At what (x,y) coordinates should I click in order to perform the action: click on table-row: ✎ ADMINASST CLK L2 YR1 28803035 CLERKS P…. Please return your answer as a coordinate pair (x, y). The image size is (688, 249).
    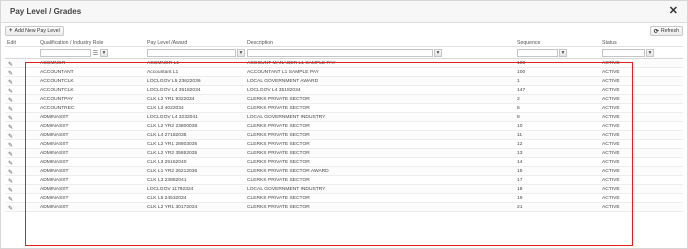
    Looking at the image, I should click on (344, 144).